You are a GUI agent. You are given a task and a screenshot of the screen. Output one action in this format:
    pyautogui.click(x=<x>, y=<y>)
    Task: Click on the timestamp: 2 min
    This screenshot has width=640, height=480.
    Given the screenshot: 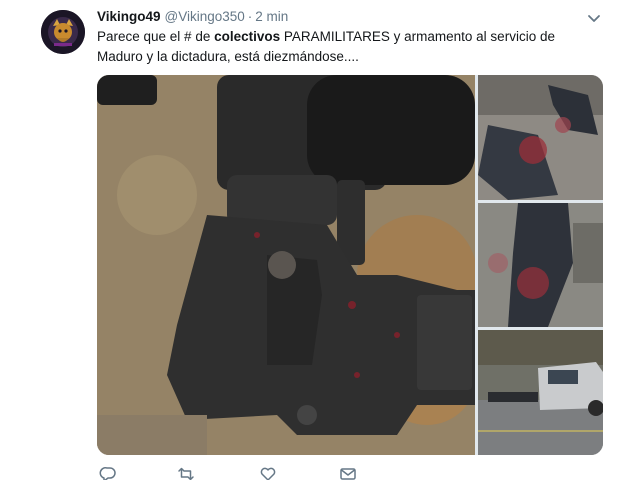 What is the action you would take?
    pyautogui.click(x=271, y=16)
    